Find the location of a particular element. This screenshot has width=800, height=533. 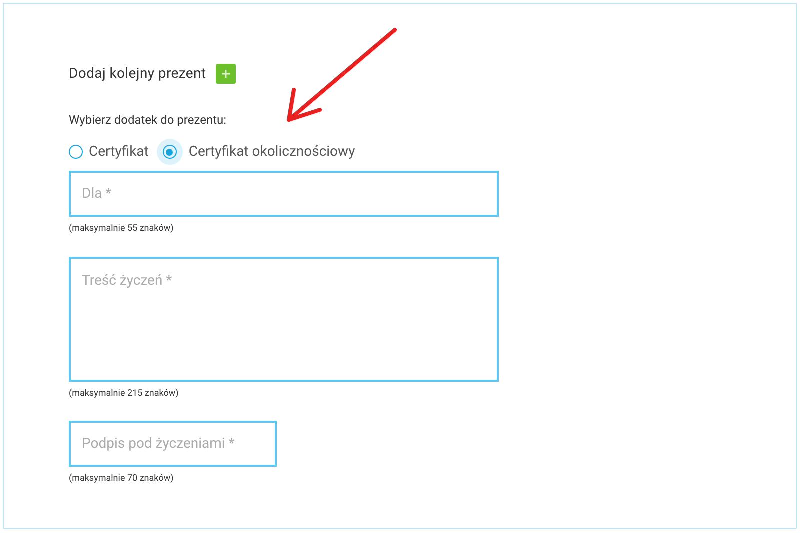

field-hint: (maksymalnie 55 znaków) is located at coordinates (122, 229).